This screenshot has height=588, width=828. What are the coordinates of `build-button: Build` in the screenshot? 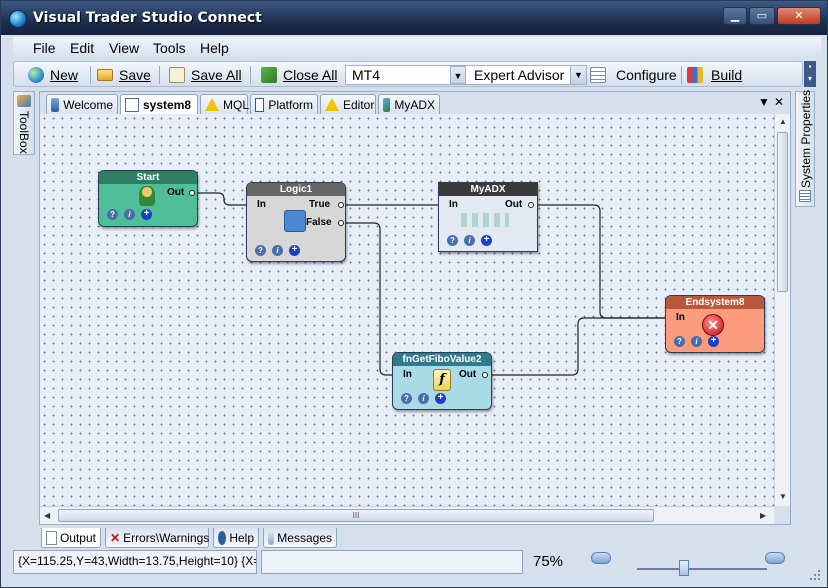 It's located at (714, 75).